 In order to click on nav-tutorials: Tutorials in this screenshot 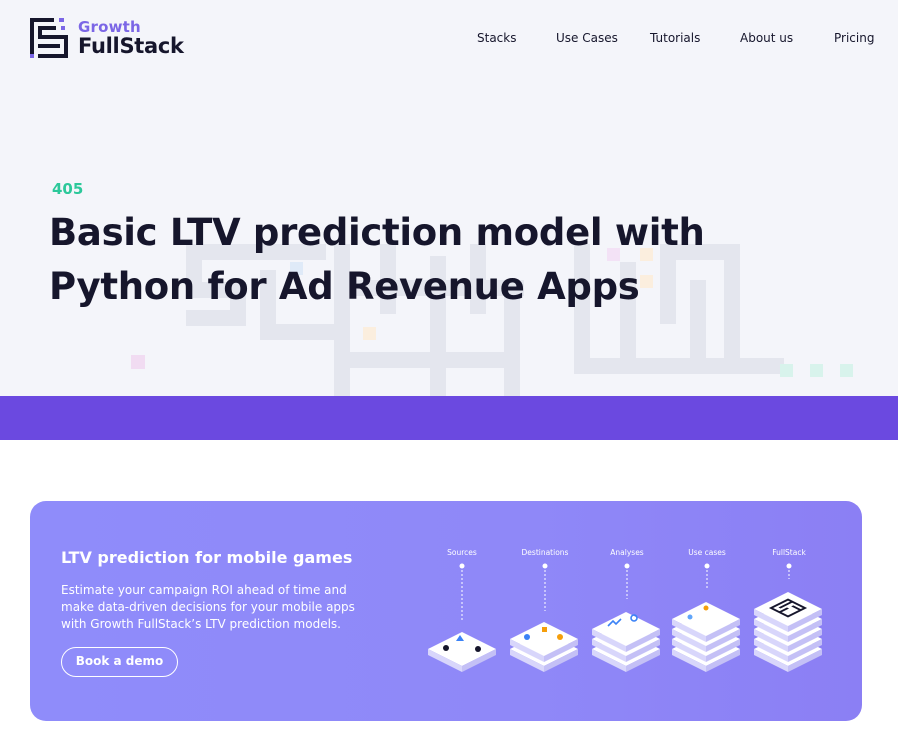, I will do `click(675, 38)`.